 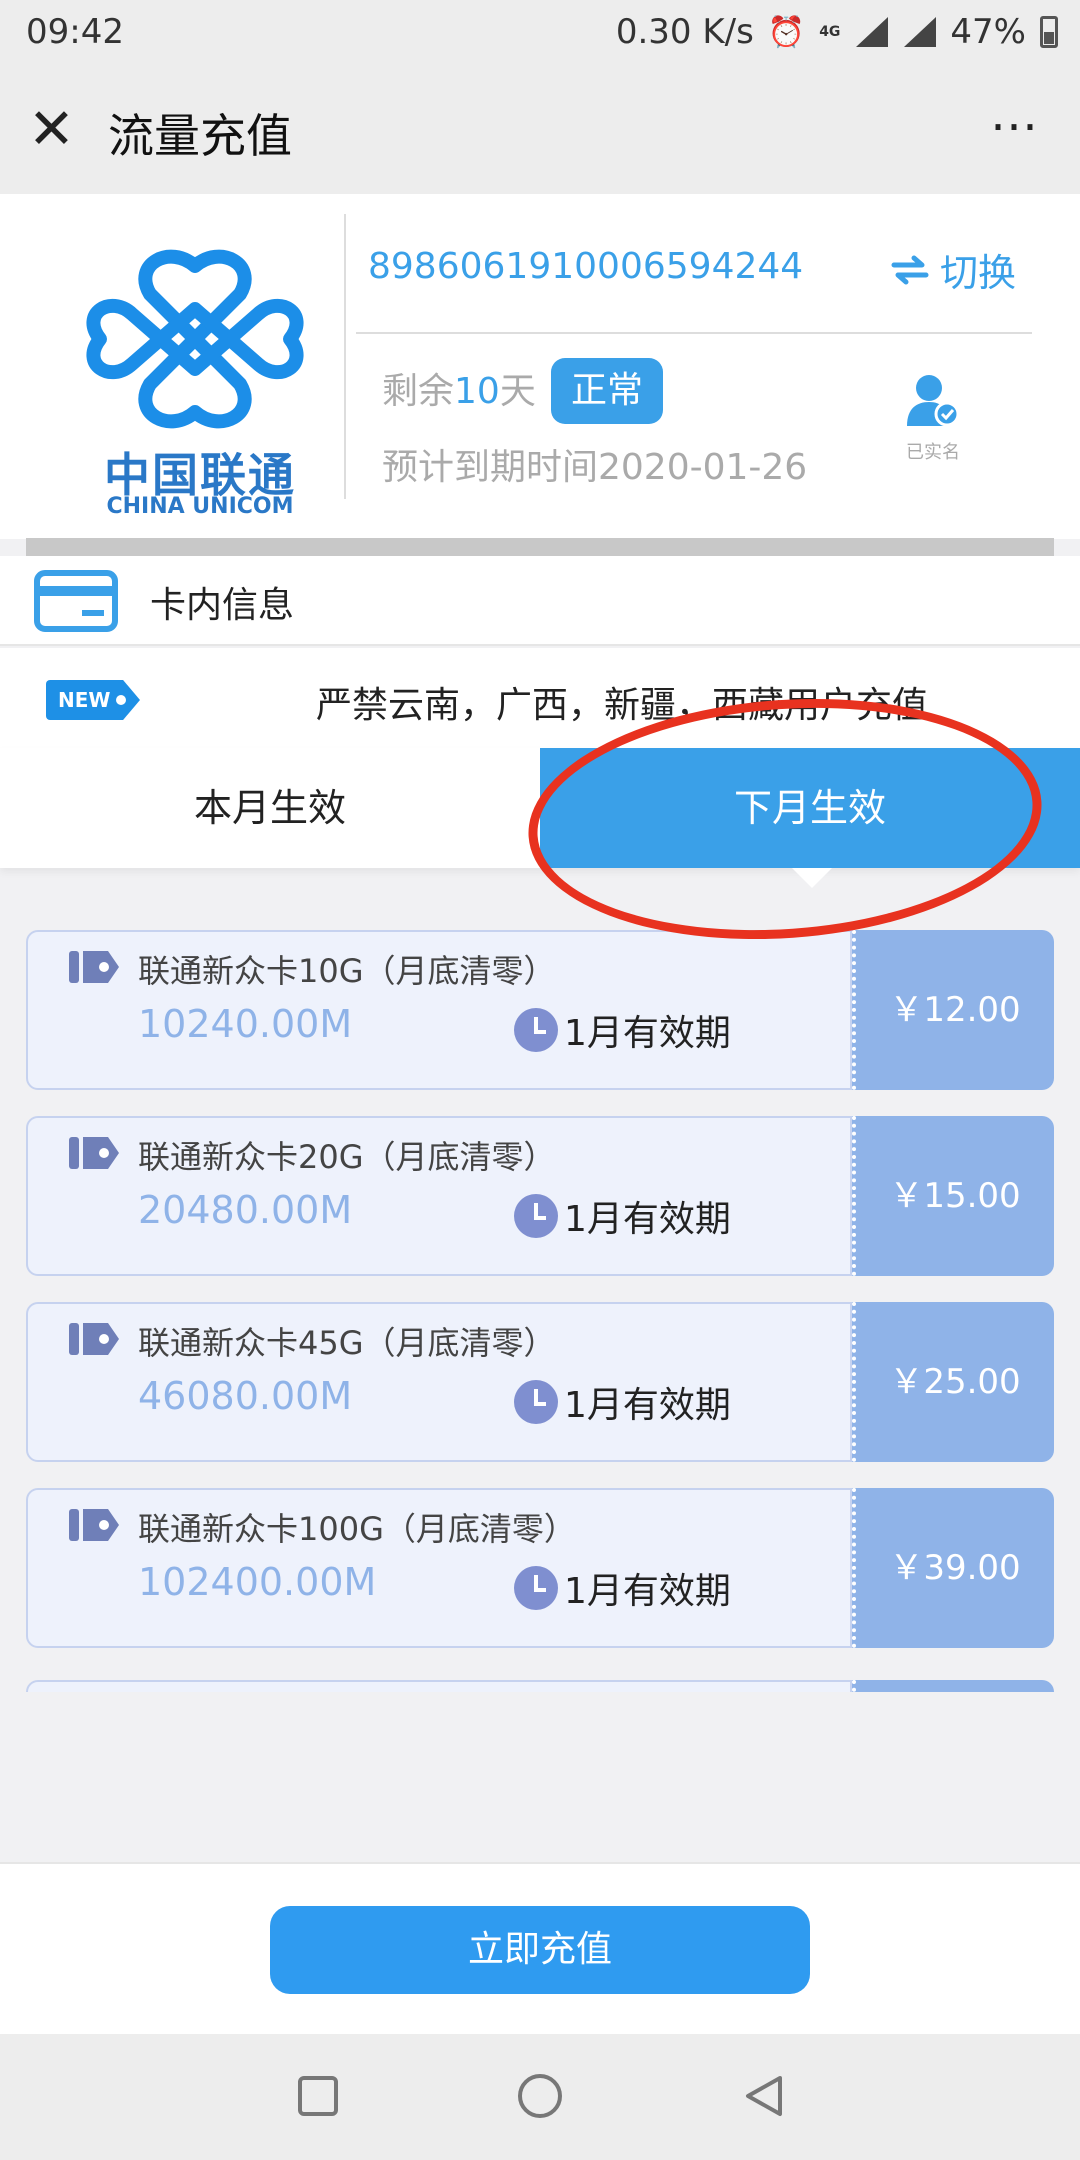 What do you see at coordinates (764, 2096) in the screenshot?
I see `back-icon` at bounding box center [764, 2096].